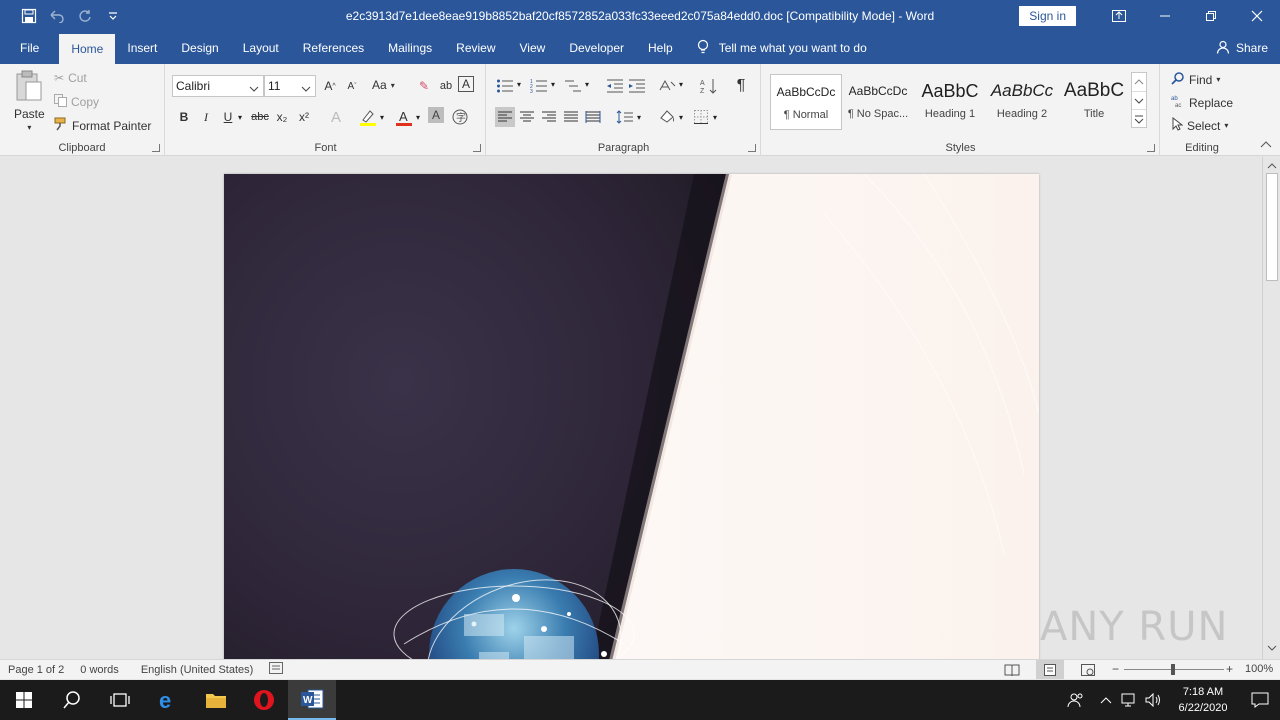 Image resolution: width=1280 pixels, height=720 pixels. Describe the element at coordinates (446, 86) in the screenshot. I see `phonetic-guide-icon: ab` at that location.